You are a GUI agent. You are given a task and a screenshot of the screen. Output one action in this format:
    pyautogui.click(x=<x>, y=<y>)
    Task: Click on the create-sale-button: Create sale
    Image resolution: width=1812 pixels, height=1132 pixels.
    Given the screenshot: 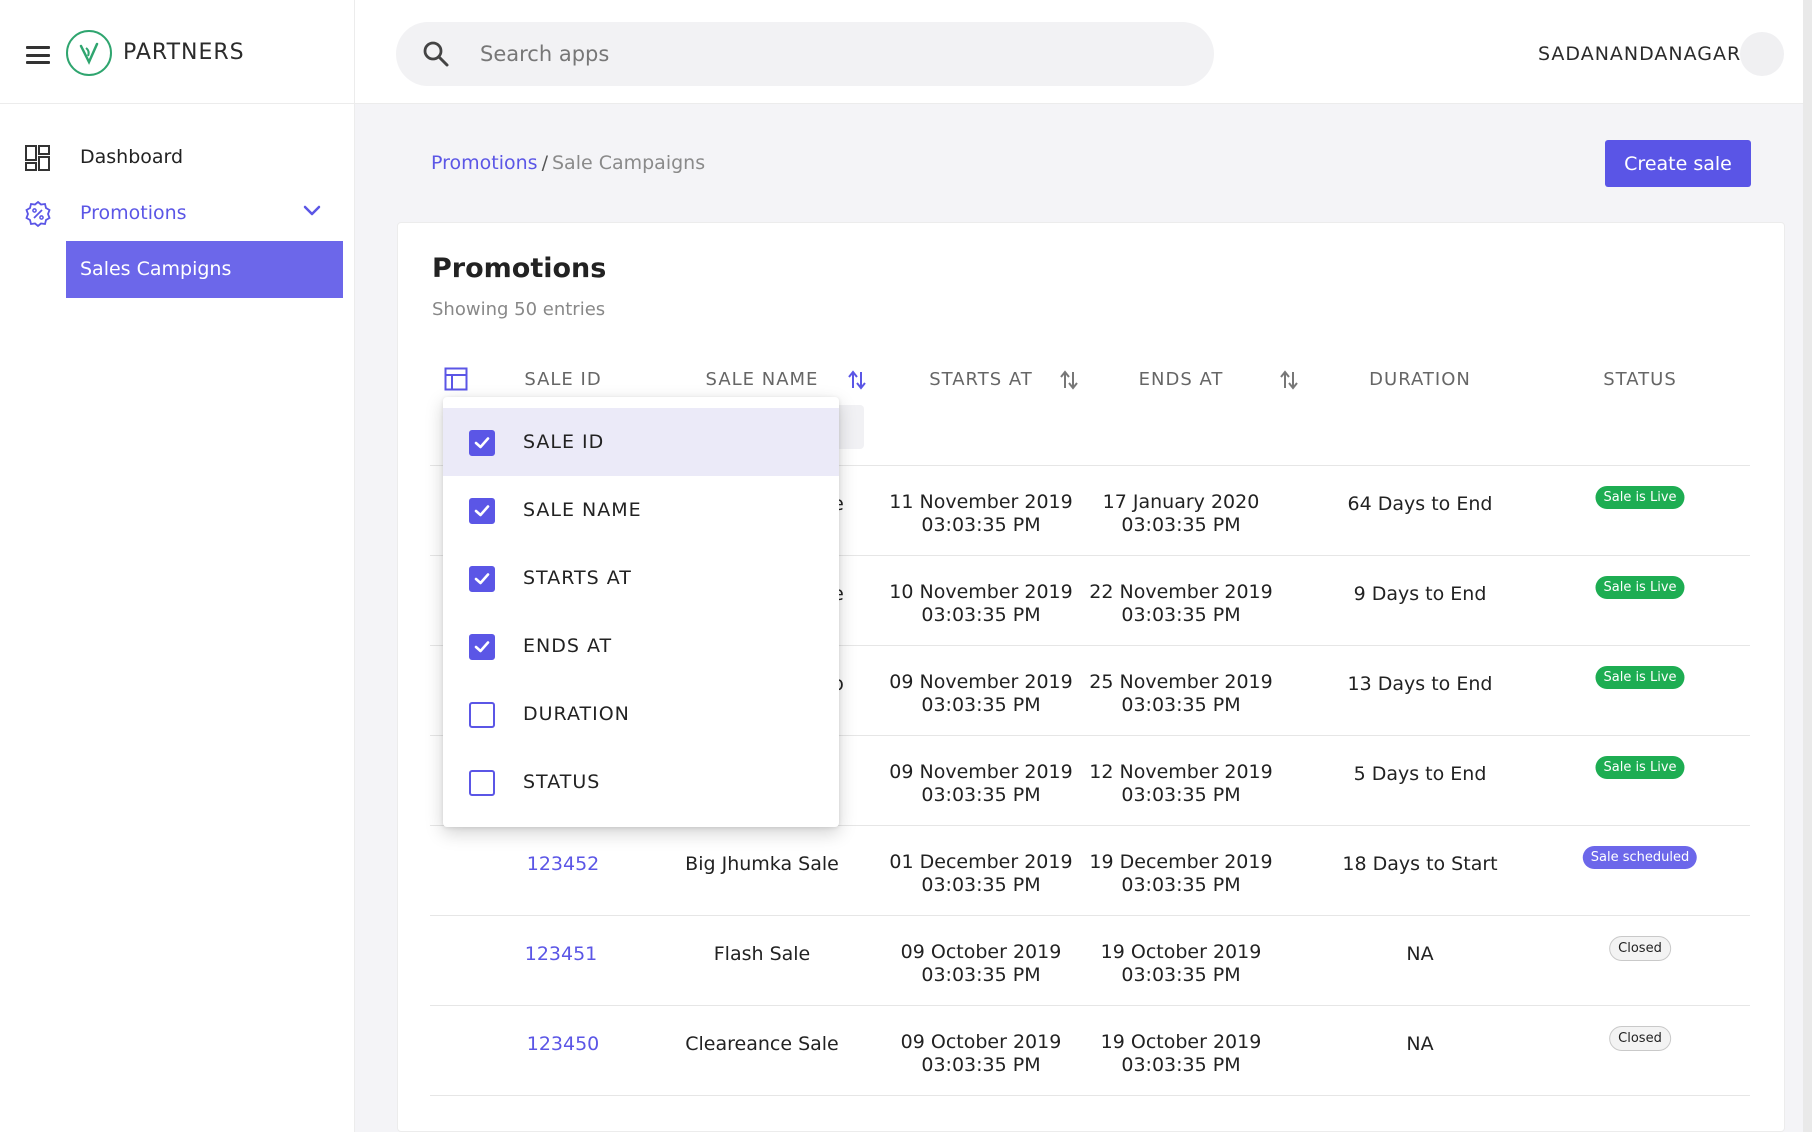 What is the action you would take?
    pyautogui.click(x=1678, y=163)
    